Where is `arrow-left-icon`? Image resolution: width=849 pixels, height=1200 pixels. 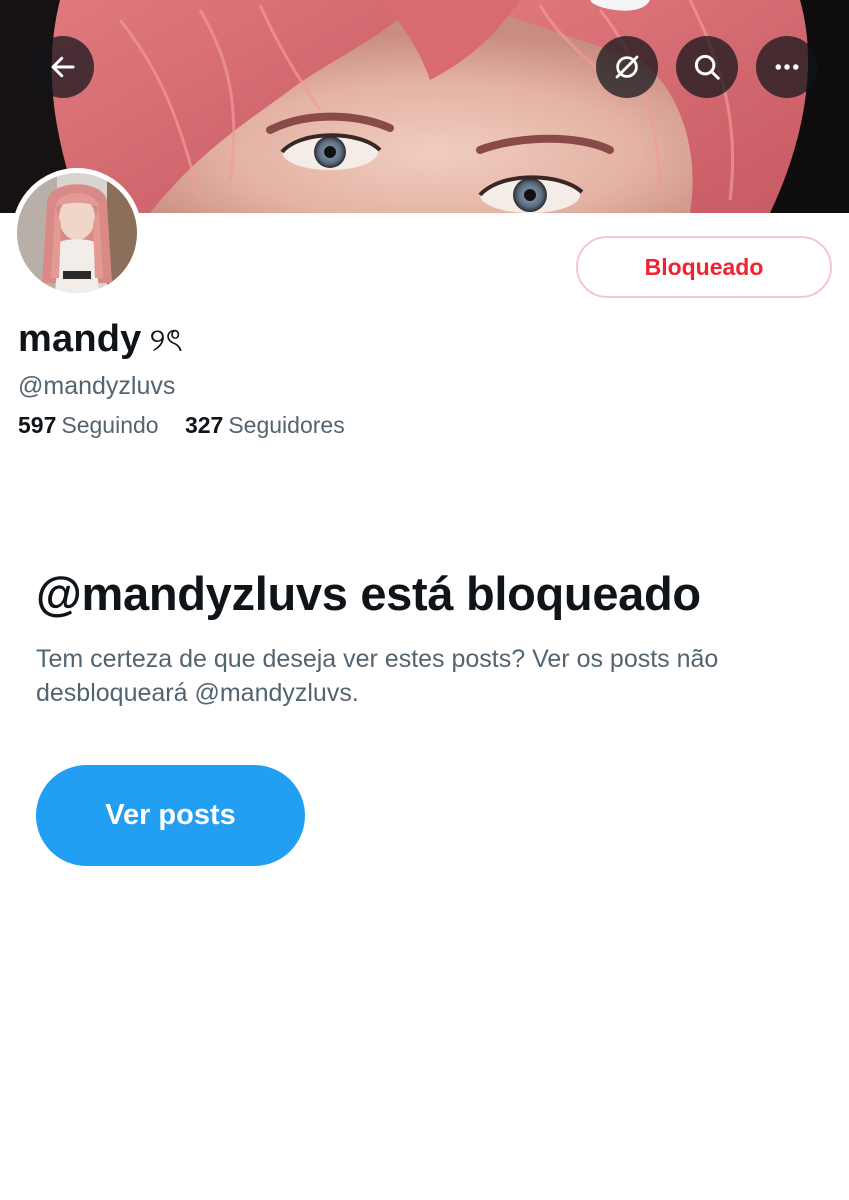 arrow-left-icon is located at coordinates (63, 67).